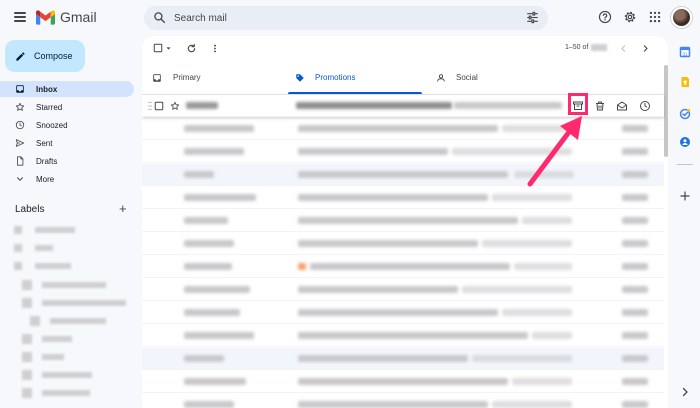 This screenshot has height=408, width=700. Describe the element at coordinates (47, 89) in the screenshot. I see `sidebar-item-label: Inbox` at that location.